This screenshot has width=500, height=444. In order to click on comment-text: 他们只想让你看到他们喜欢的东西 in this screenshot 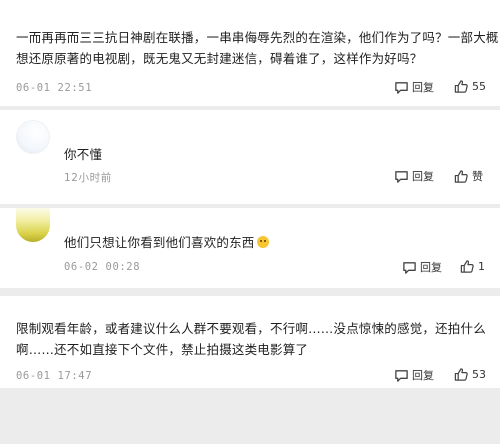, I will do `click(166, 242)`.